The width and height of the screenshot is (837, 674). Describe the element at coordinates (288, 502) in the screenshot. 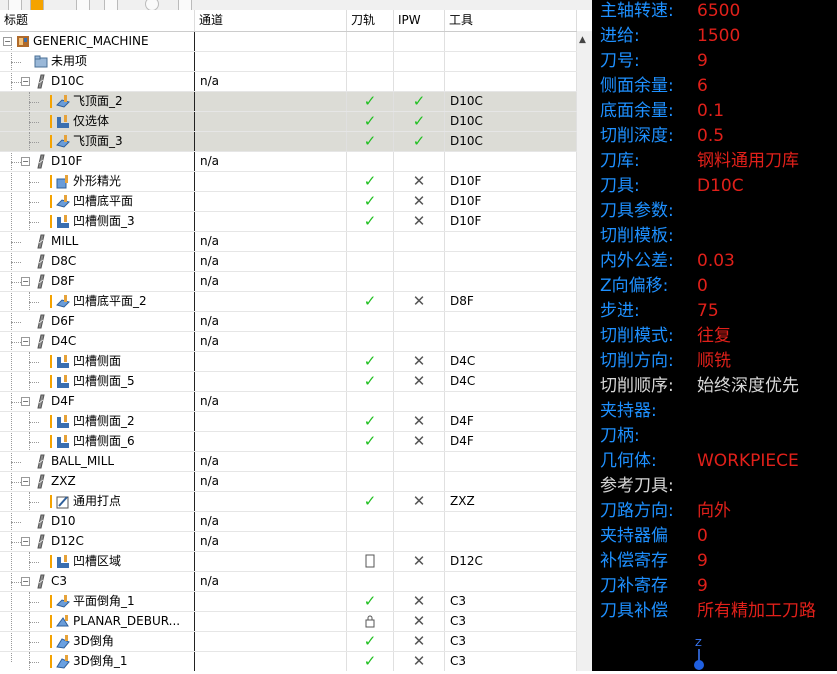

I see `table-row: 通用打点 ✓ ✕ ZXZ` at that location.